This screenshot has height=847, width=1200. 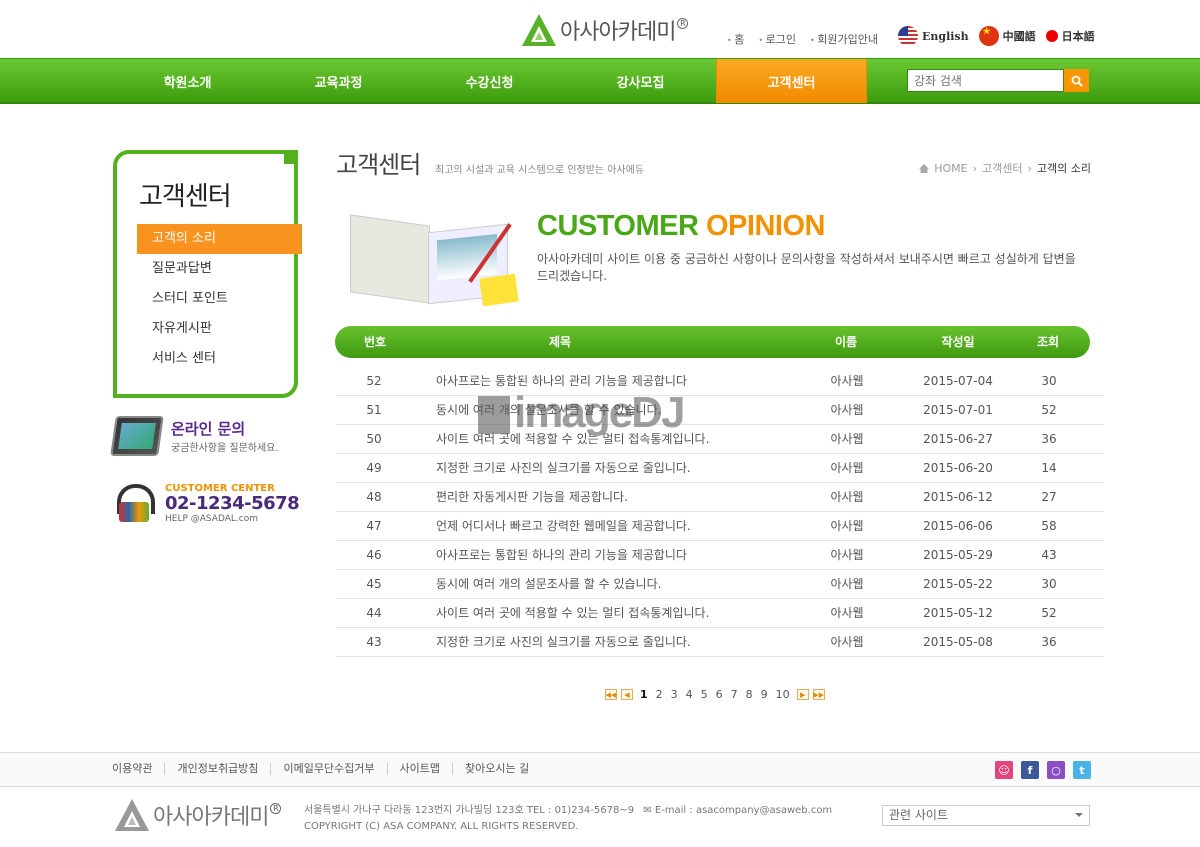 What do you see at coordinates (988, 36) in the screenshot?
I see `china-flag-icon` at bounding box center [988, 36].